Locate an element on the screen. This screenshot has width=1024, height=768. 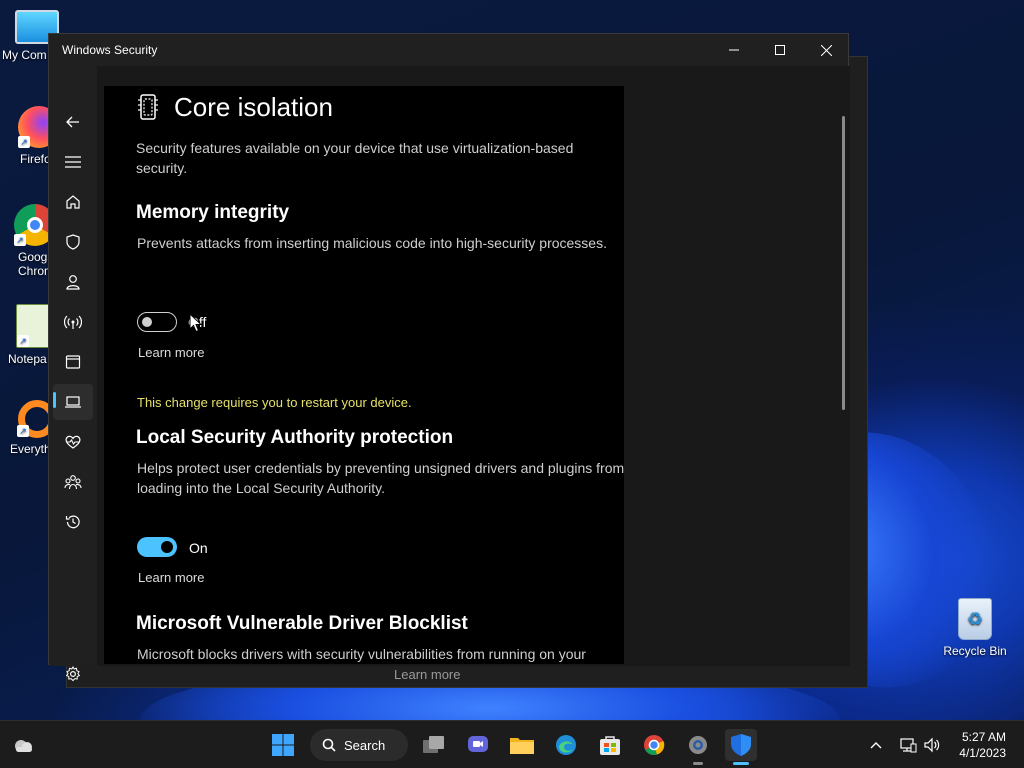
nav-device-performance is located at coordinates (73, 442).